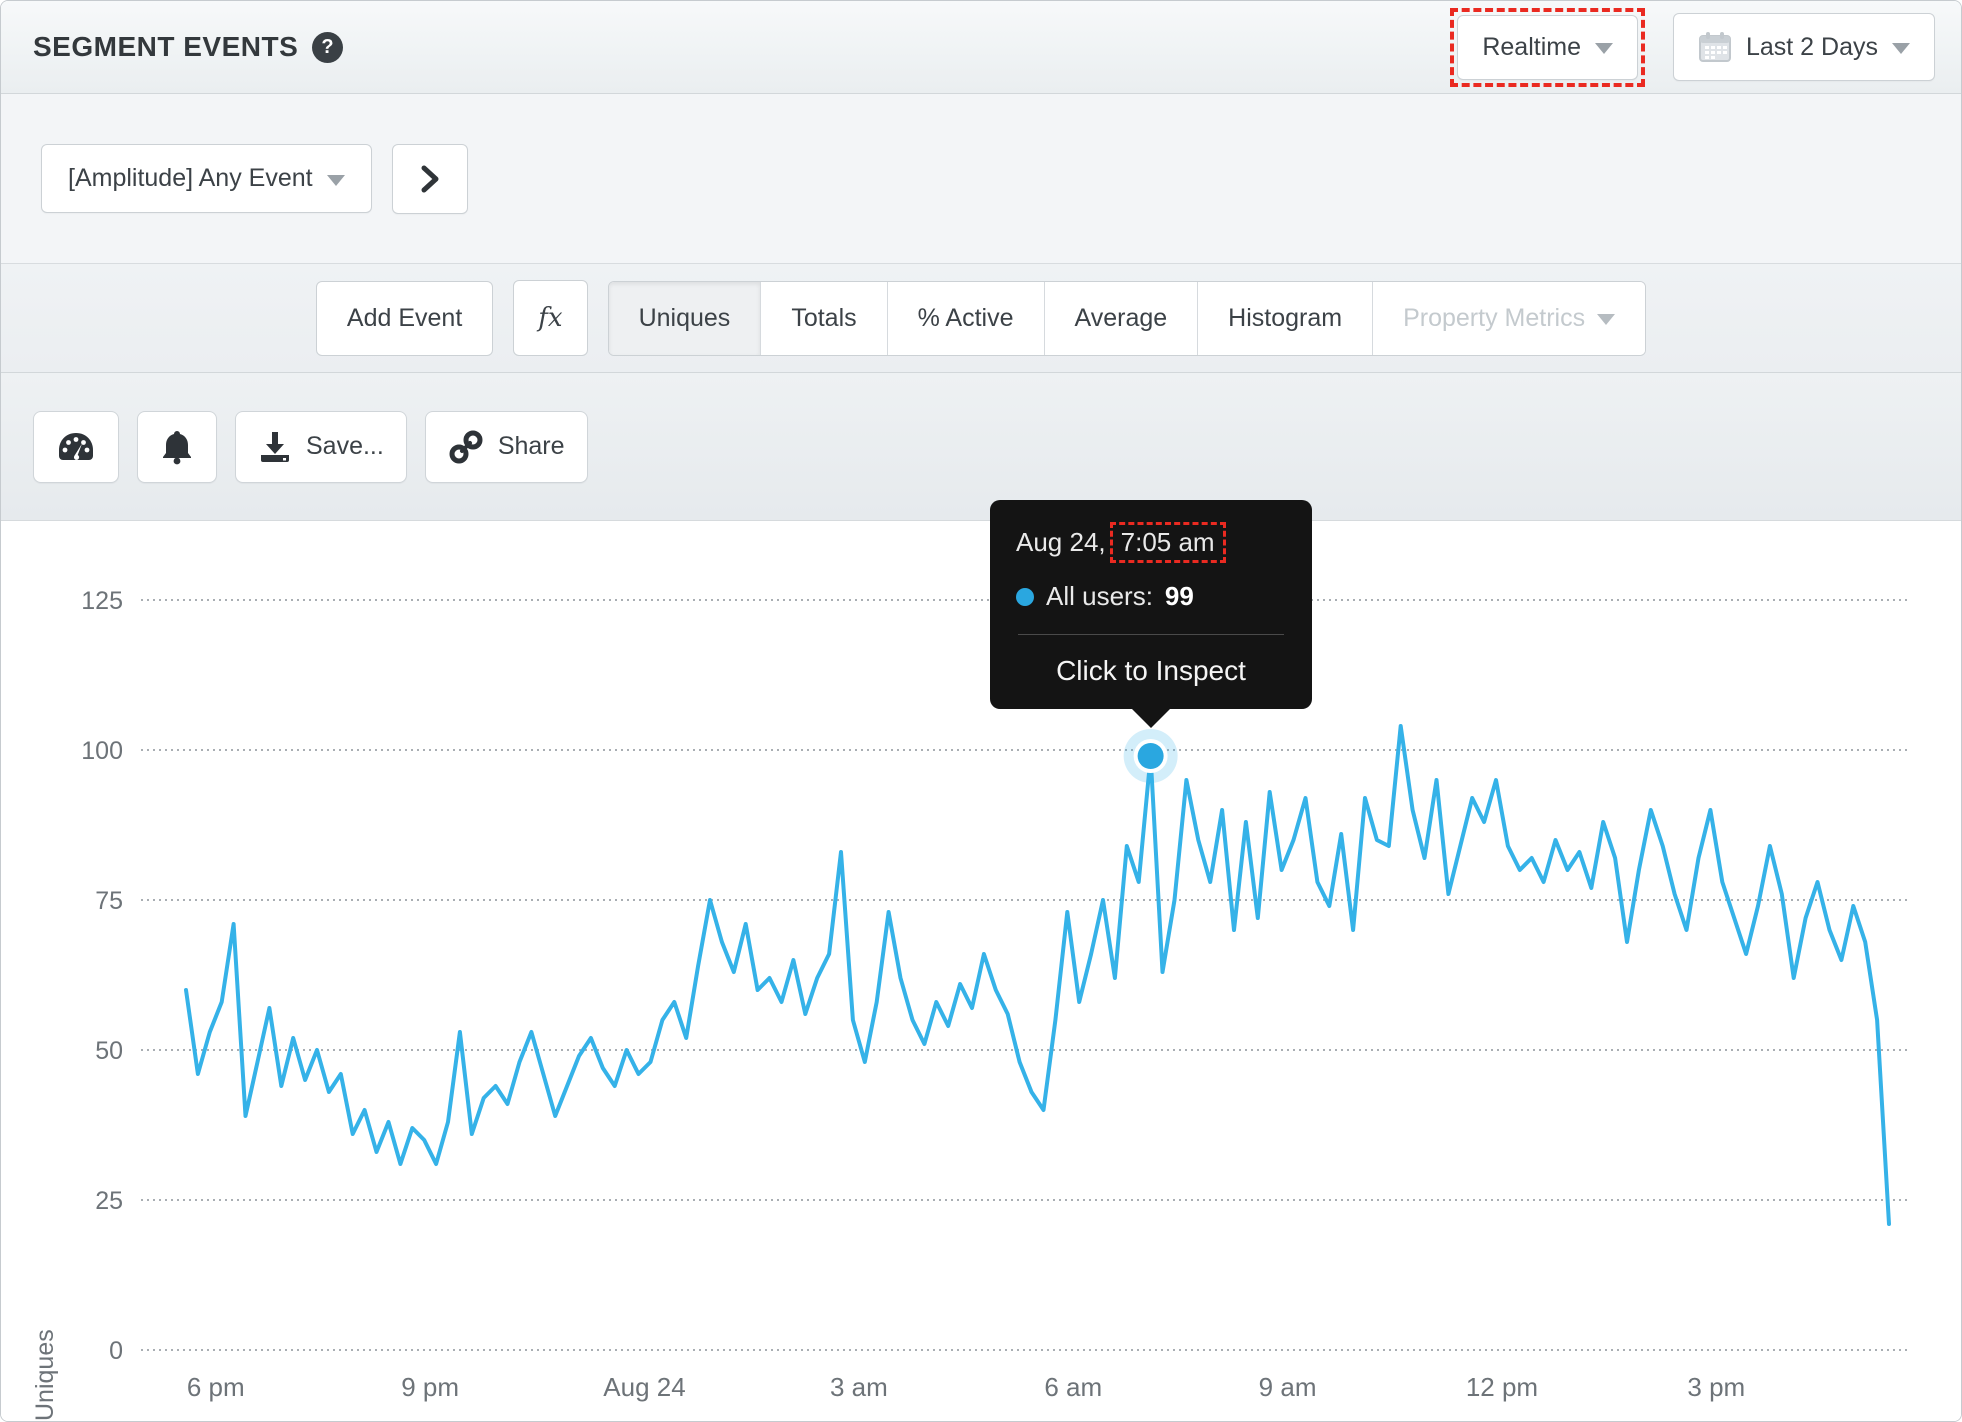  I want to click on tooltip-series-row: All users: 99, so click(1151, 596).